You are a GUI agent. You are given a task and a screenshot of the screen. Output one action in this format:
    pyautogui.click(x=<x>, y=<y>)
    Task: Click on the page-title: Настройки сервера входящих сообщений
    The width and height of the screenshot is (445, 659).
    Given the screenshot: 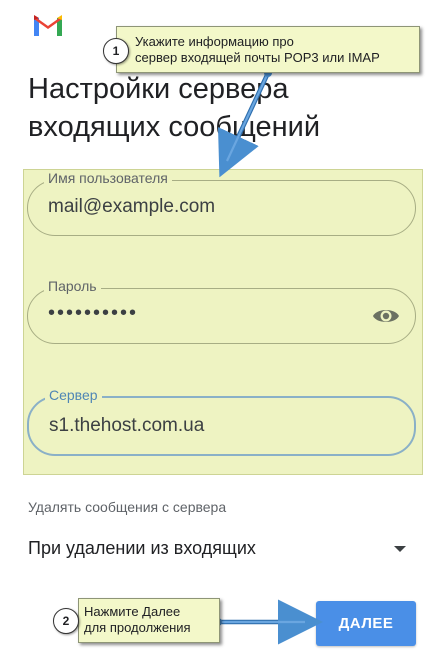 What is the action you would take?
    pyautogui.click(x=174, y=108)
    